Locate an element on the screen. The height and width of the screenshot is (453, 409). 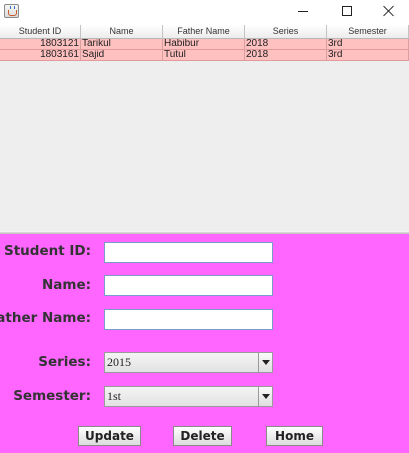
series-select: 2015 is located at coordinates (188, 362).